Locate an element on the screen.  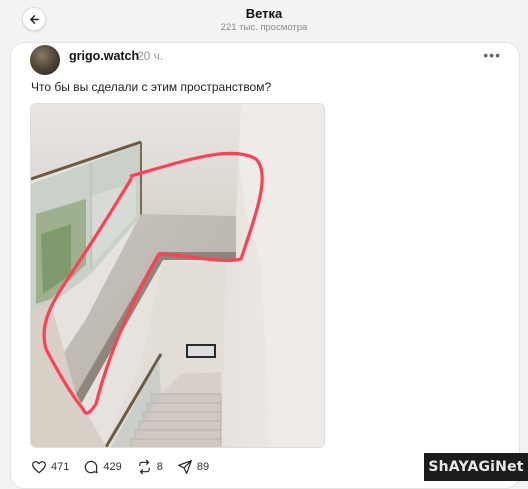
watermark-logo: ShAYAGiNet is located at coordinates (476, 467).